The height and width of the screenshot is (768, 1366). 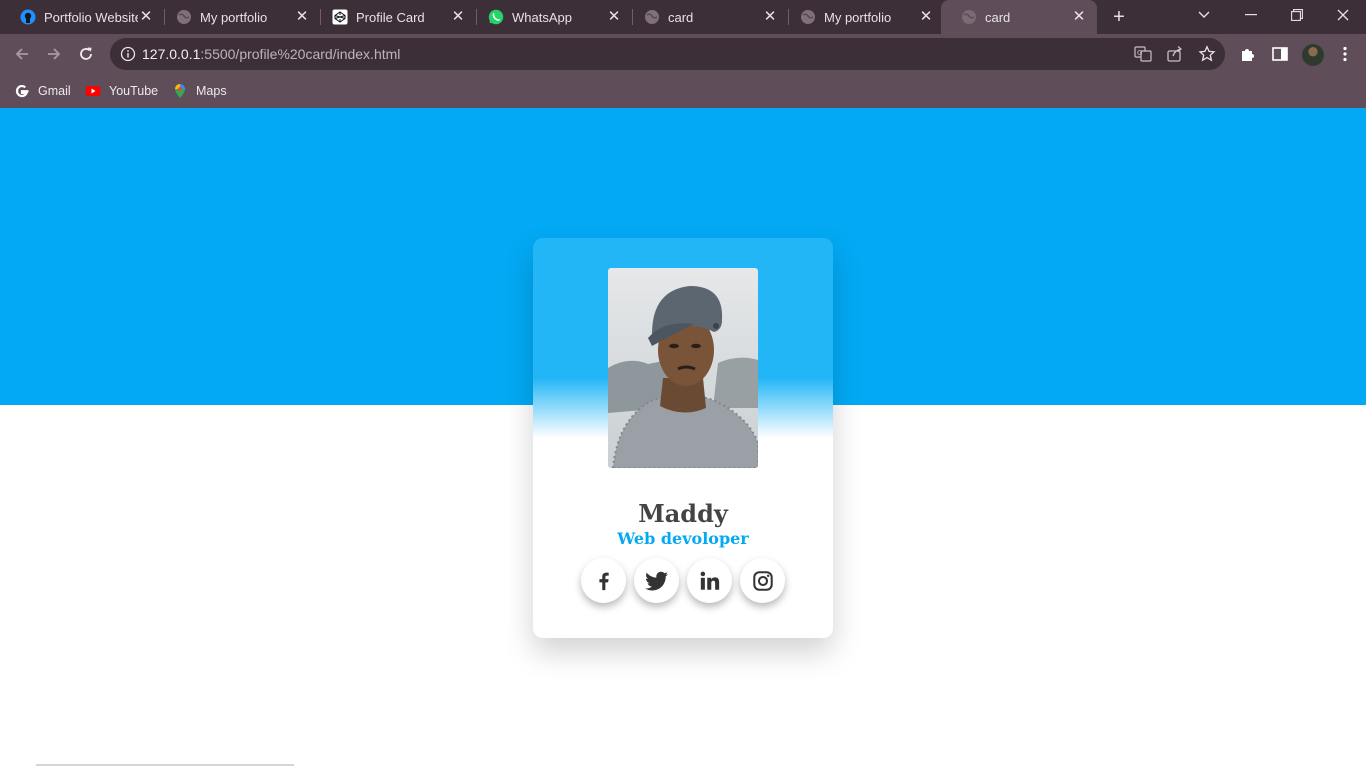 What do you see at coordinates (1175, 54) in the screenshot?
I see `share-icon` at bounding box center [1175, 54].